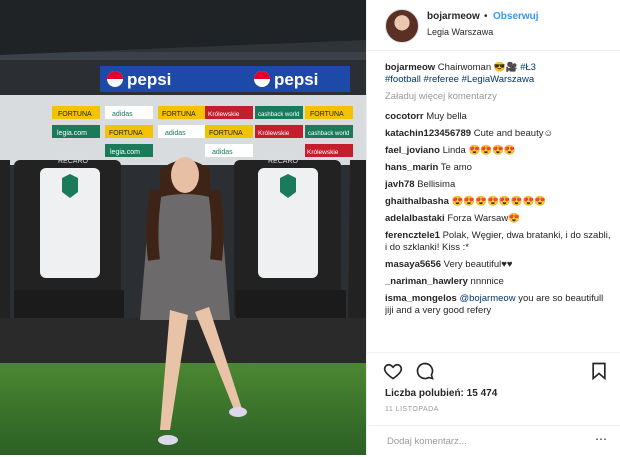  Describe the element at coordinates (149, 79) in the screenshot. I see `pepsi-text-1: pepsi` at that location.